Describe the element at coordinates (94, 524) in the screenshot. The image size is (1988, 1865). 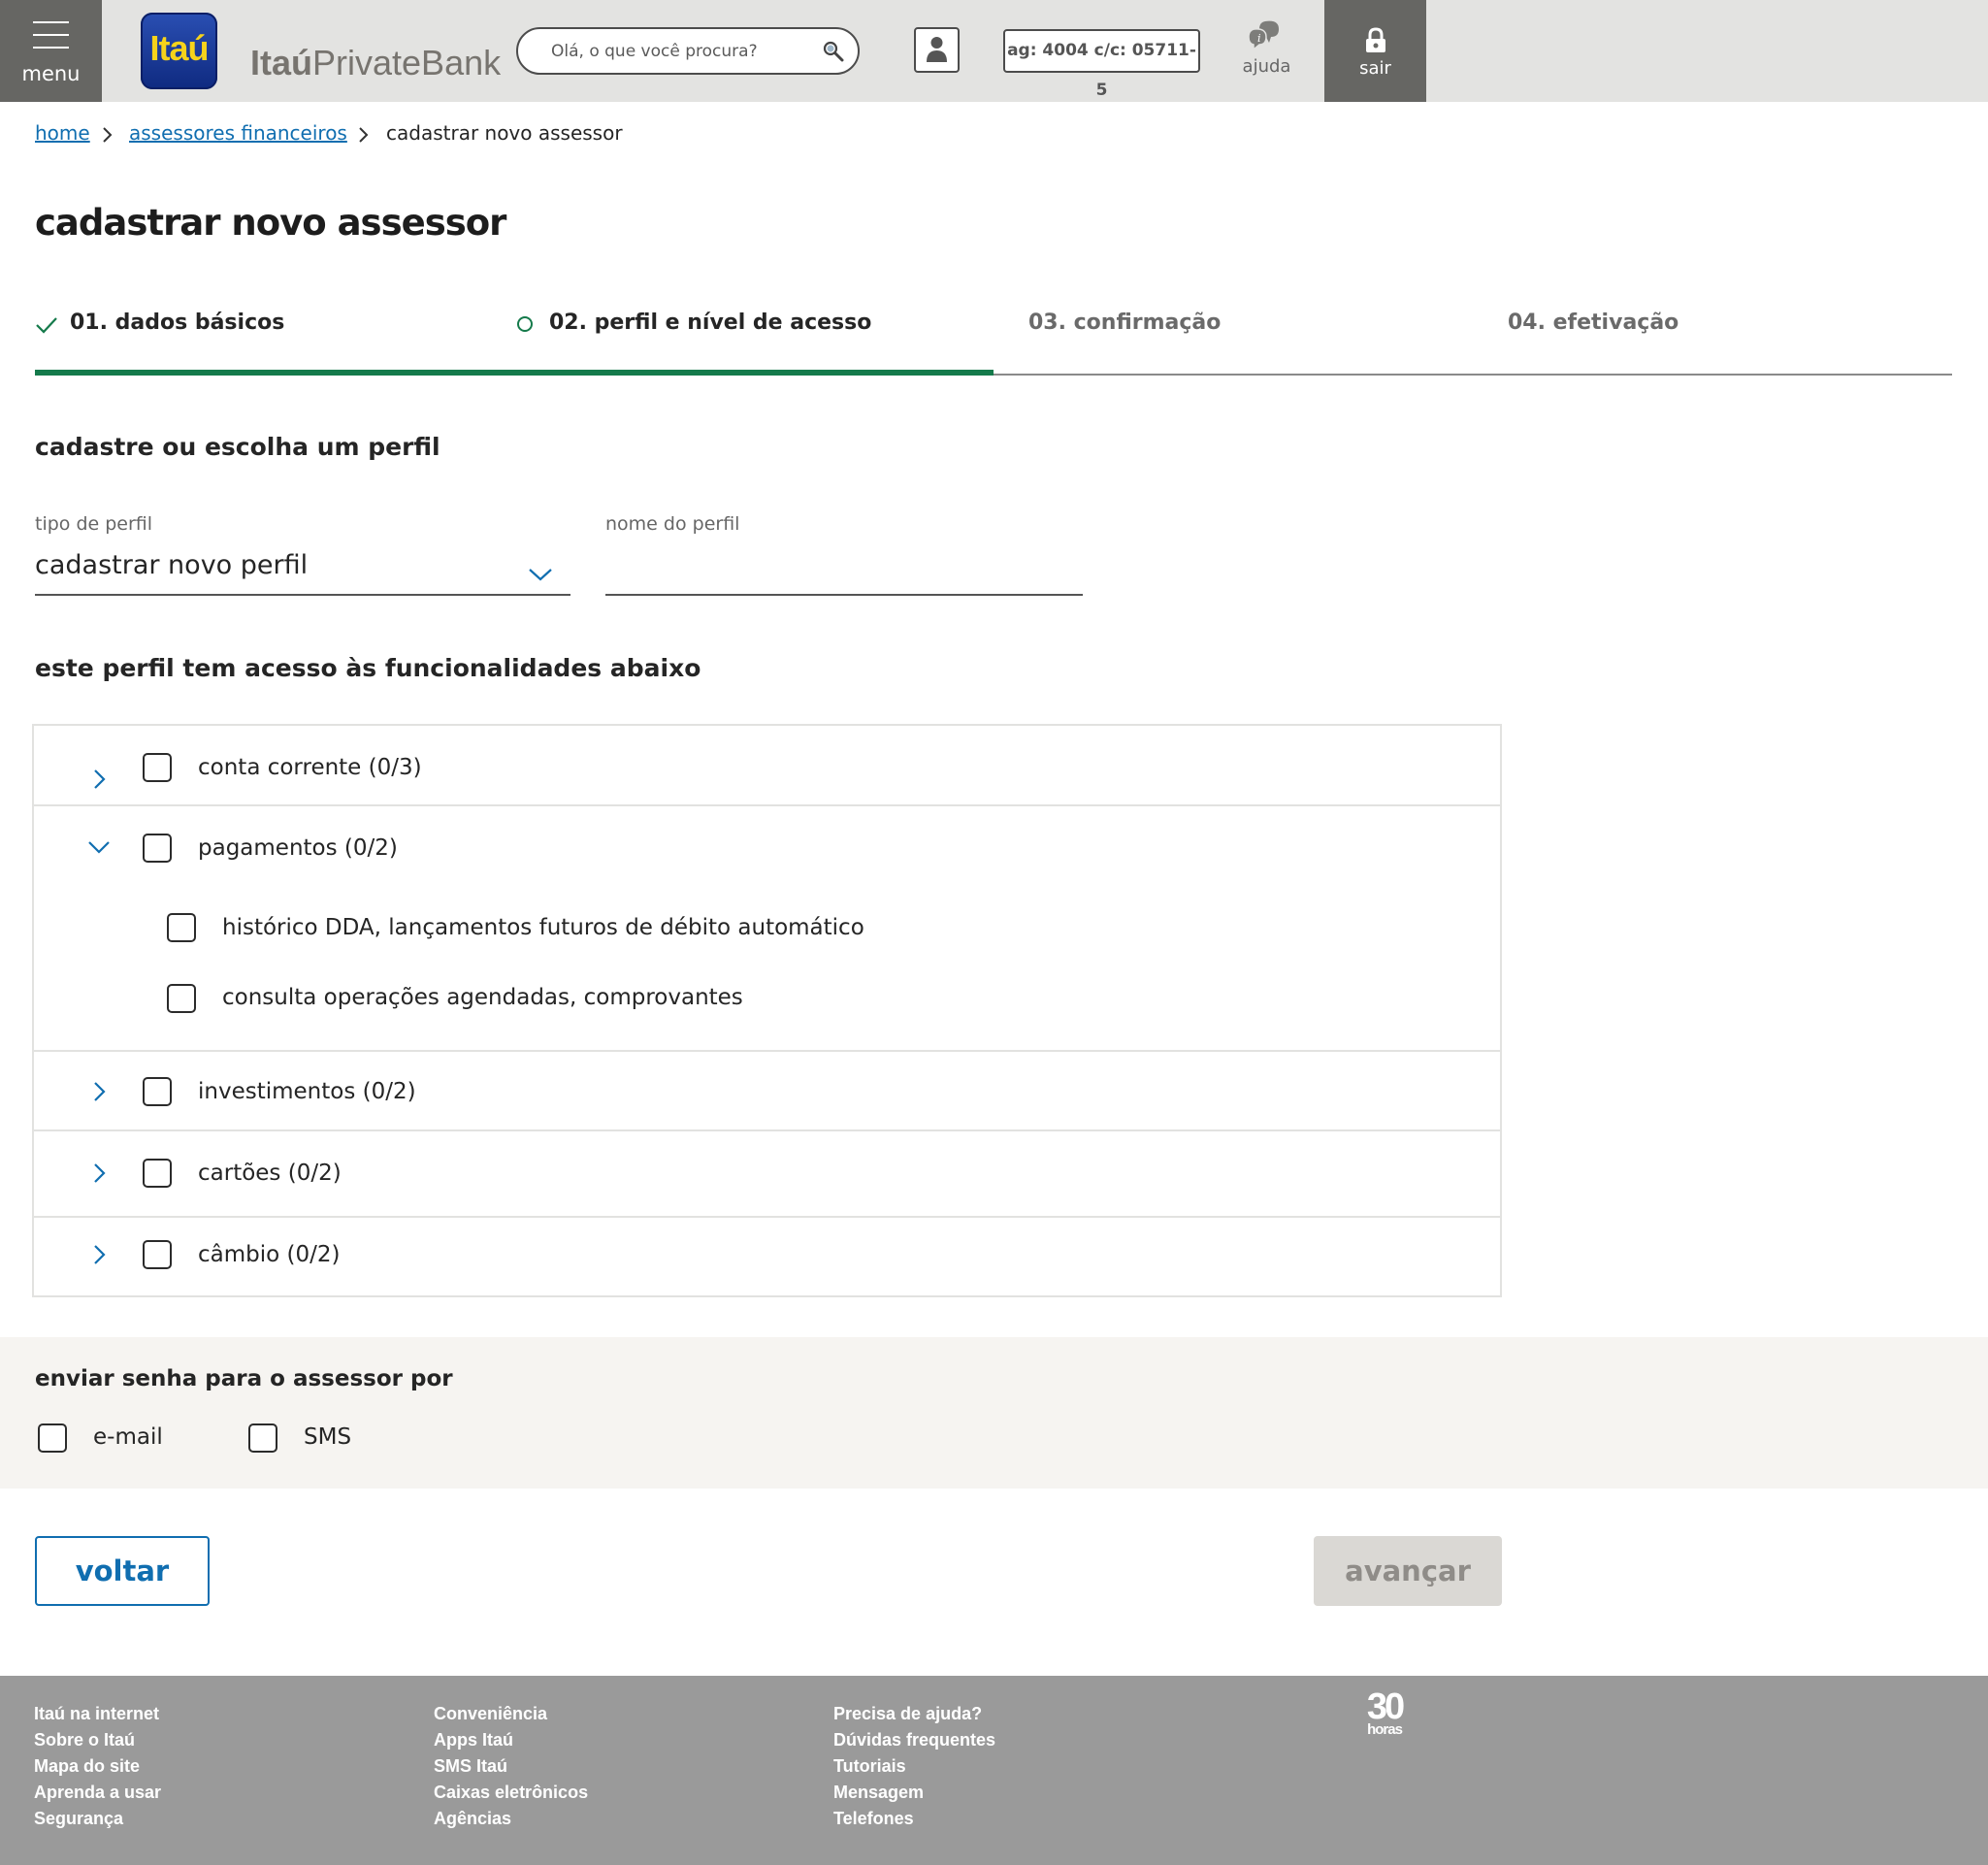
I see `profile-type-label: tipo de perfil` at that location.